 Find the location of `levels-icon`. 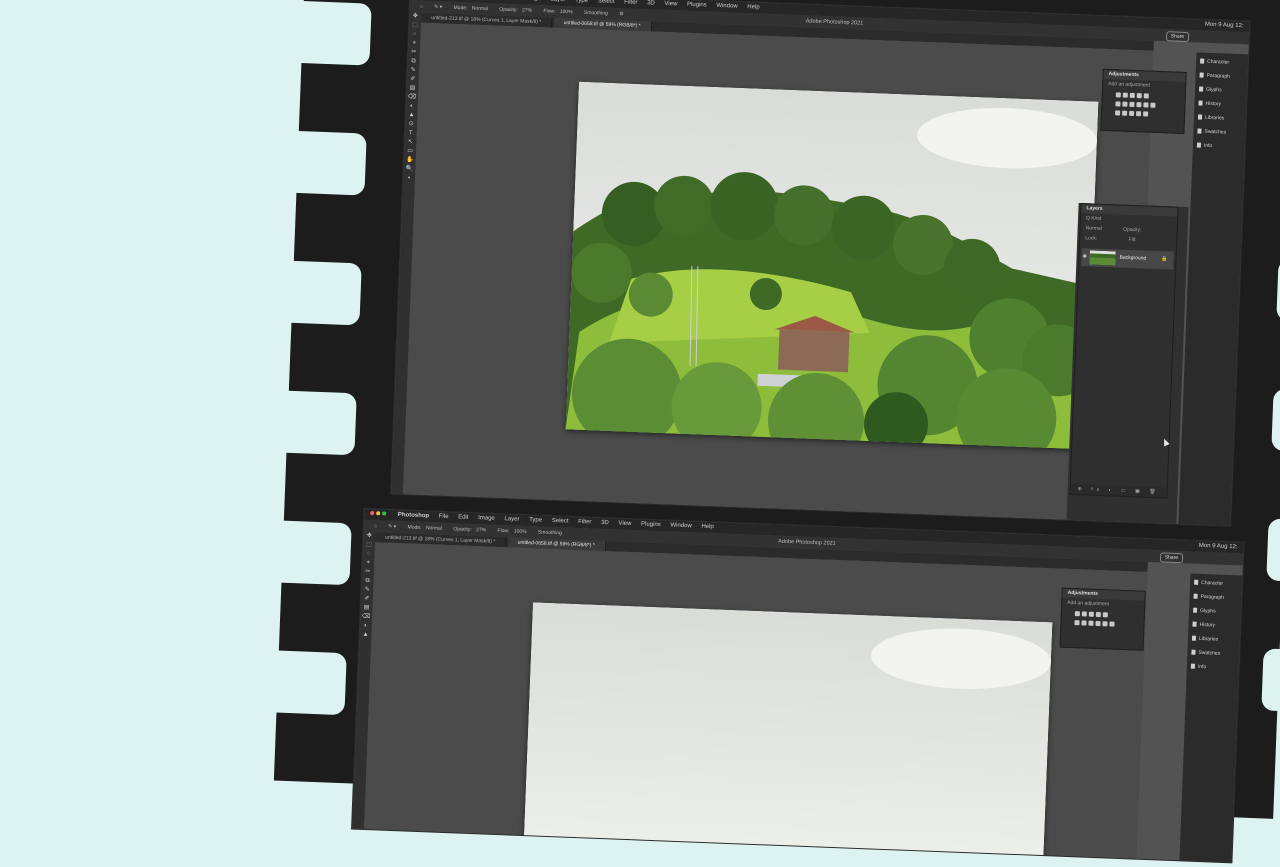

levels-icon is located at coordinates (1084, 613).